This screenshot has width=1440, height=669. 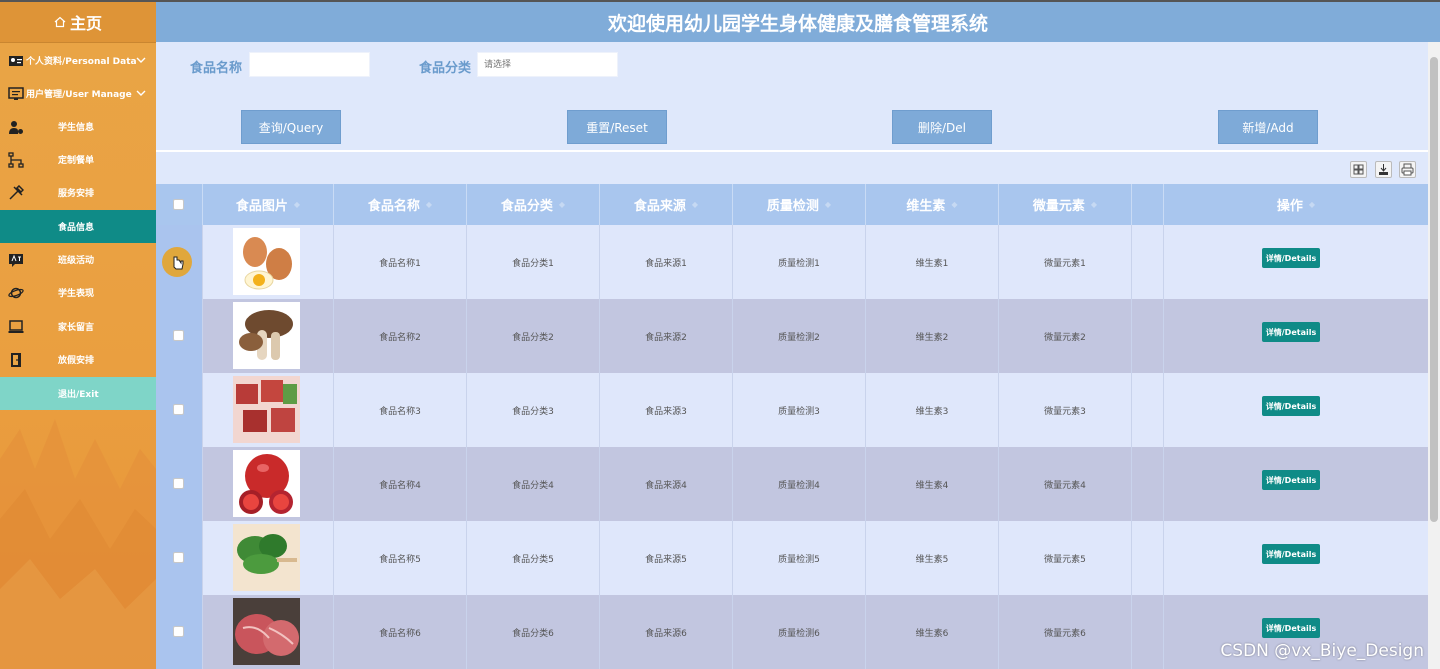 I want to click on sidebar-item-label: 学生表现, so click(x=76, y=294).